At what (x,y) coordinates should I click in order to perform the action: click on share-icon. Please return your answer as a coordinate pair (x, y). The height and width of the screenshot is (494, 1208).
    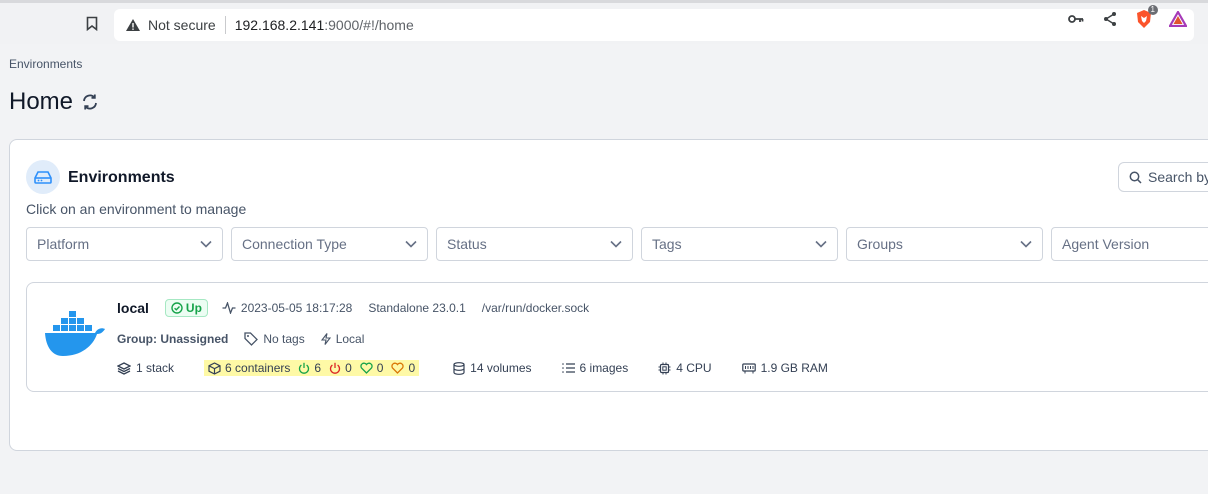
    Looking at the image, I should click on (1110, 19).